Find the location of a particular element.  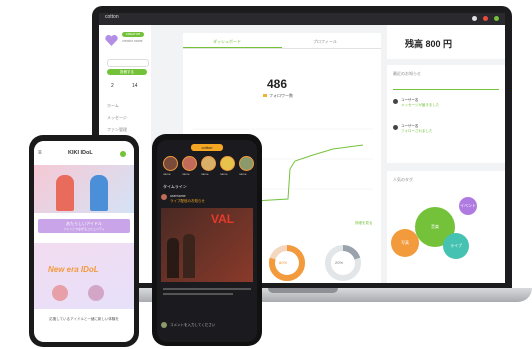

stat-label-row: フォロワー数 is located at coordinates (278, 96).